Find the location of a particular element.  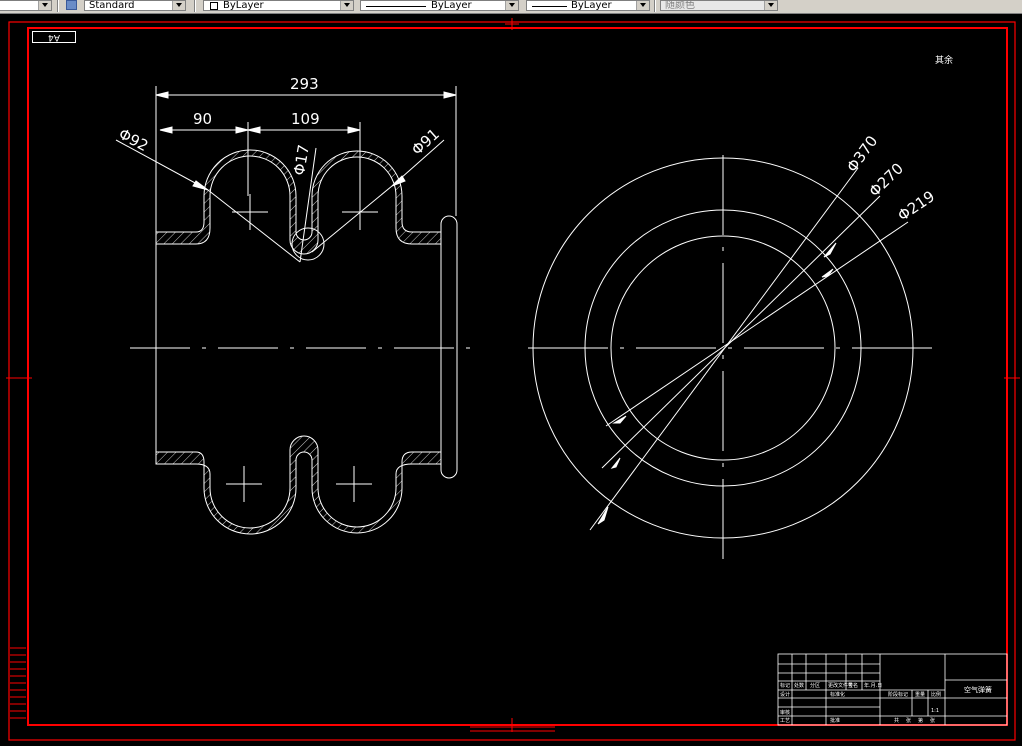

lineweight-preview is located at coordinates (549, 6).